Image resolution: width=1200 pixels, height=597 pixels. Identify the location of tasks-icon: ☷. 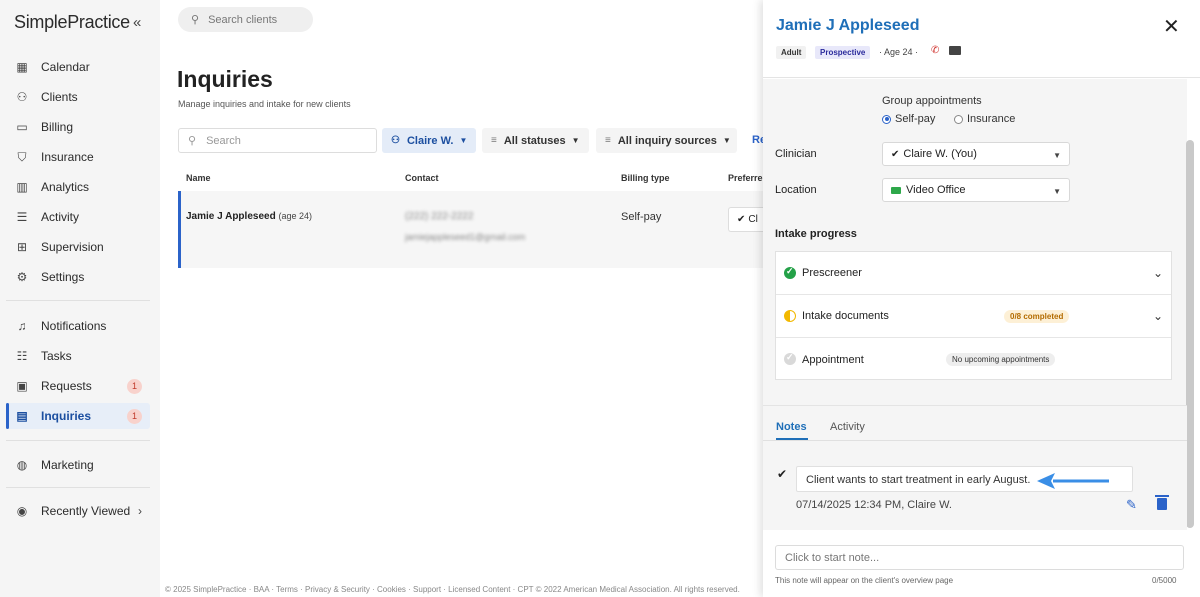
(22, 356).